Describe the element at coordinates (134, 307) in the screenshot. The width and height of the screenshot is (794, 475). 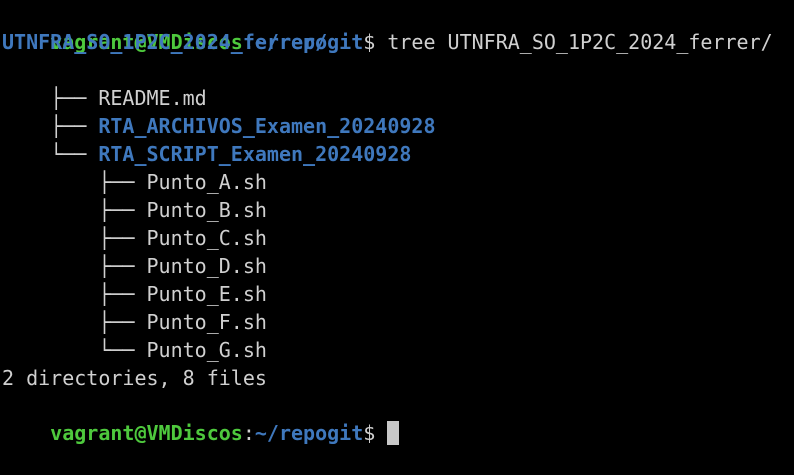
I see `tree-entry: ├── Punto_F.sh` at that location.